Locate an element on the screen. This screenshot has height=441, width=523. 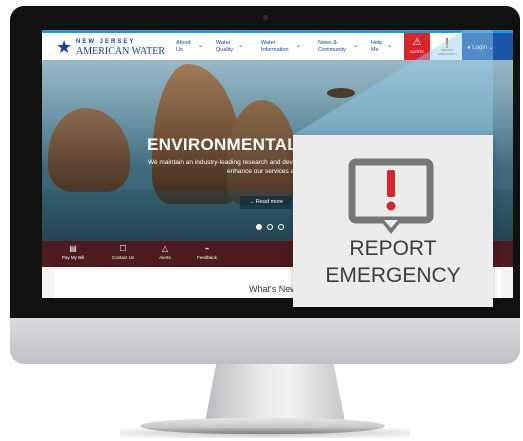
nav-item-water-information: Water Information ⌄ is located at coordinates (281, 46).